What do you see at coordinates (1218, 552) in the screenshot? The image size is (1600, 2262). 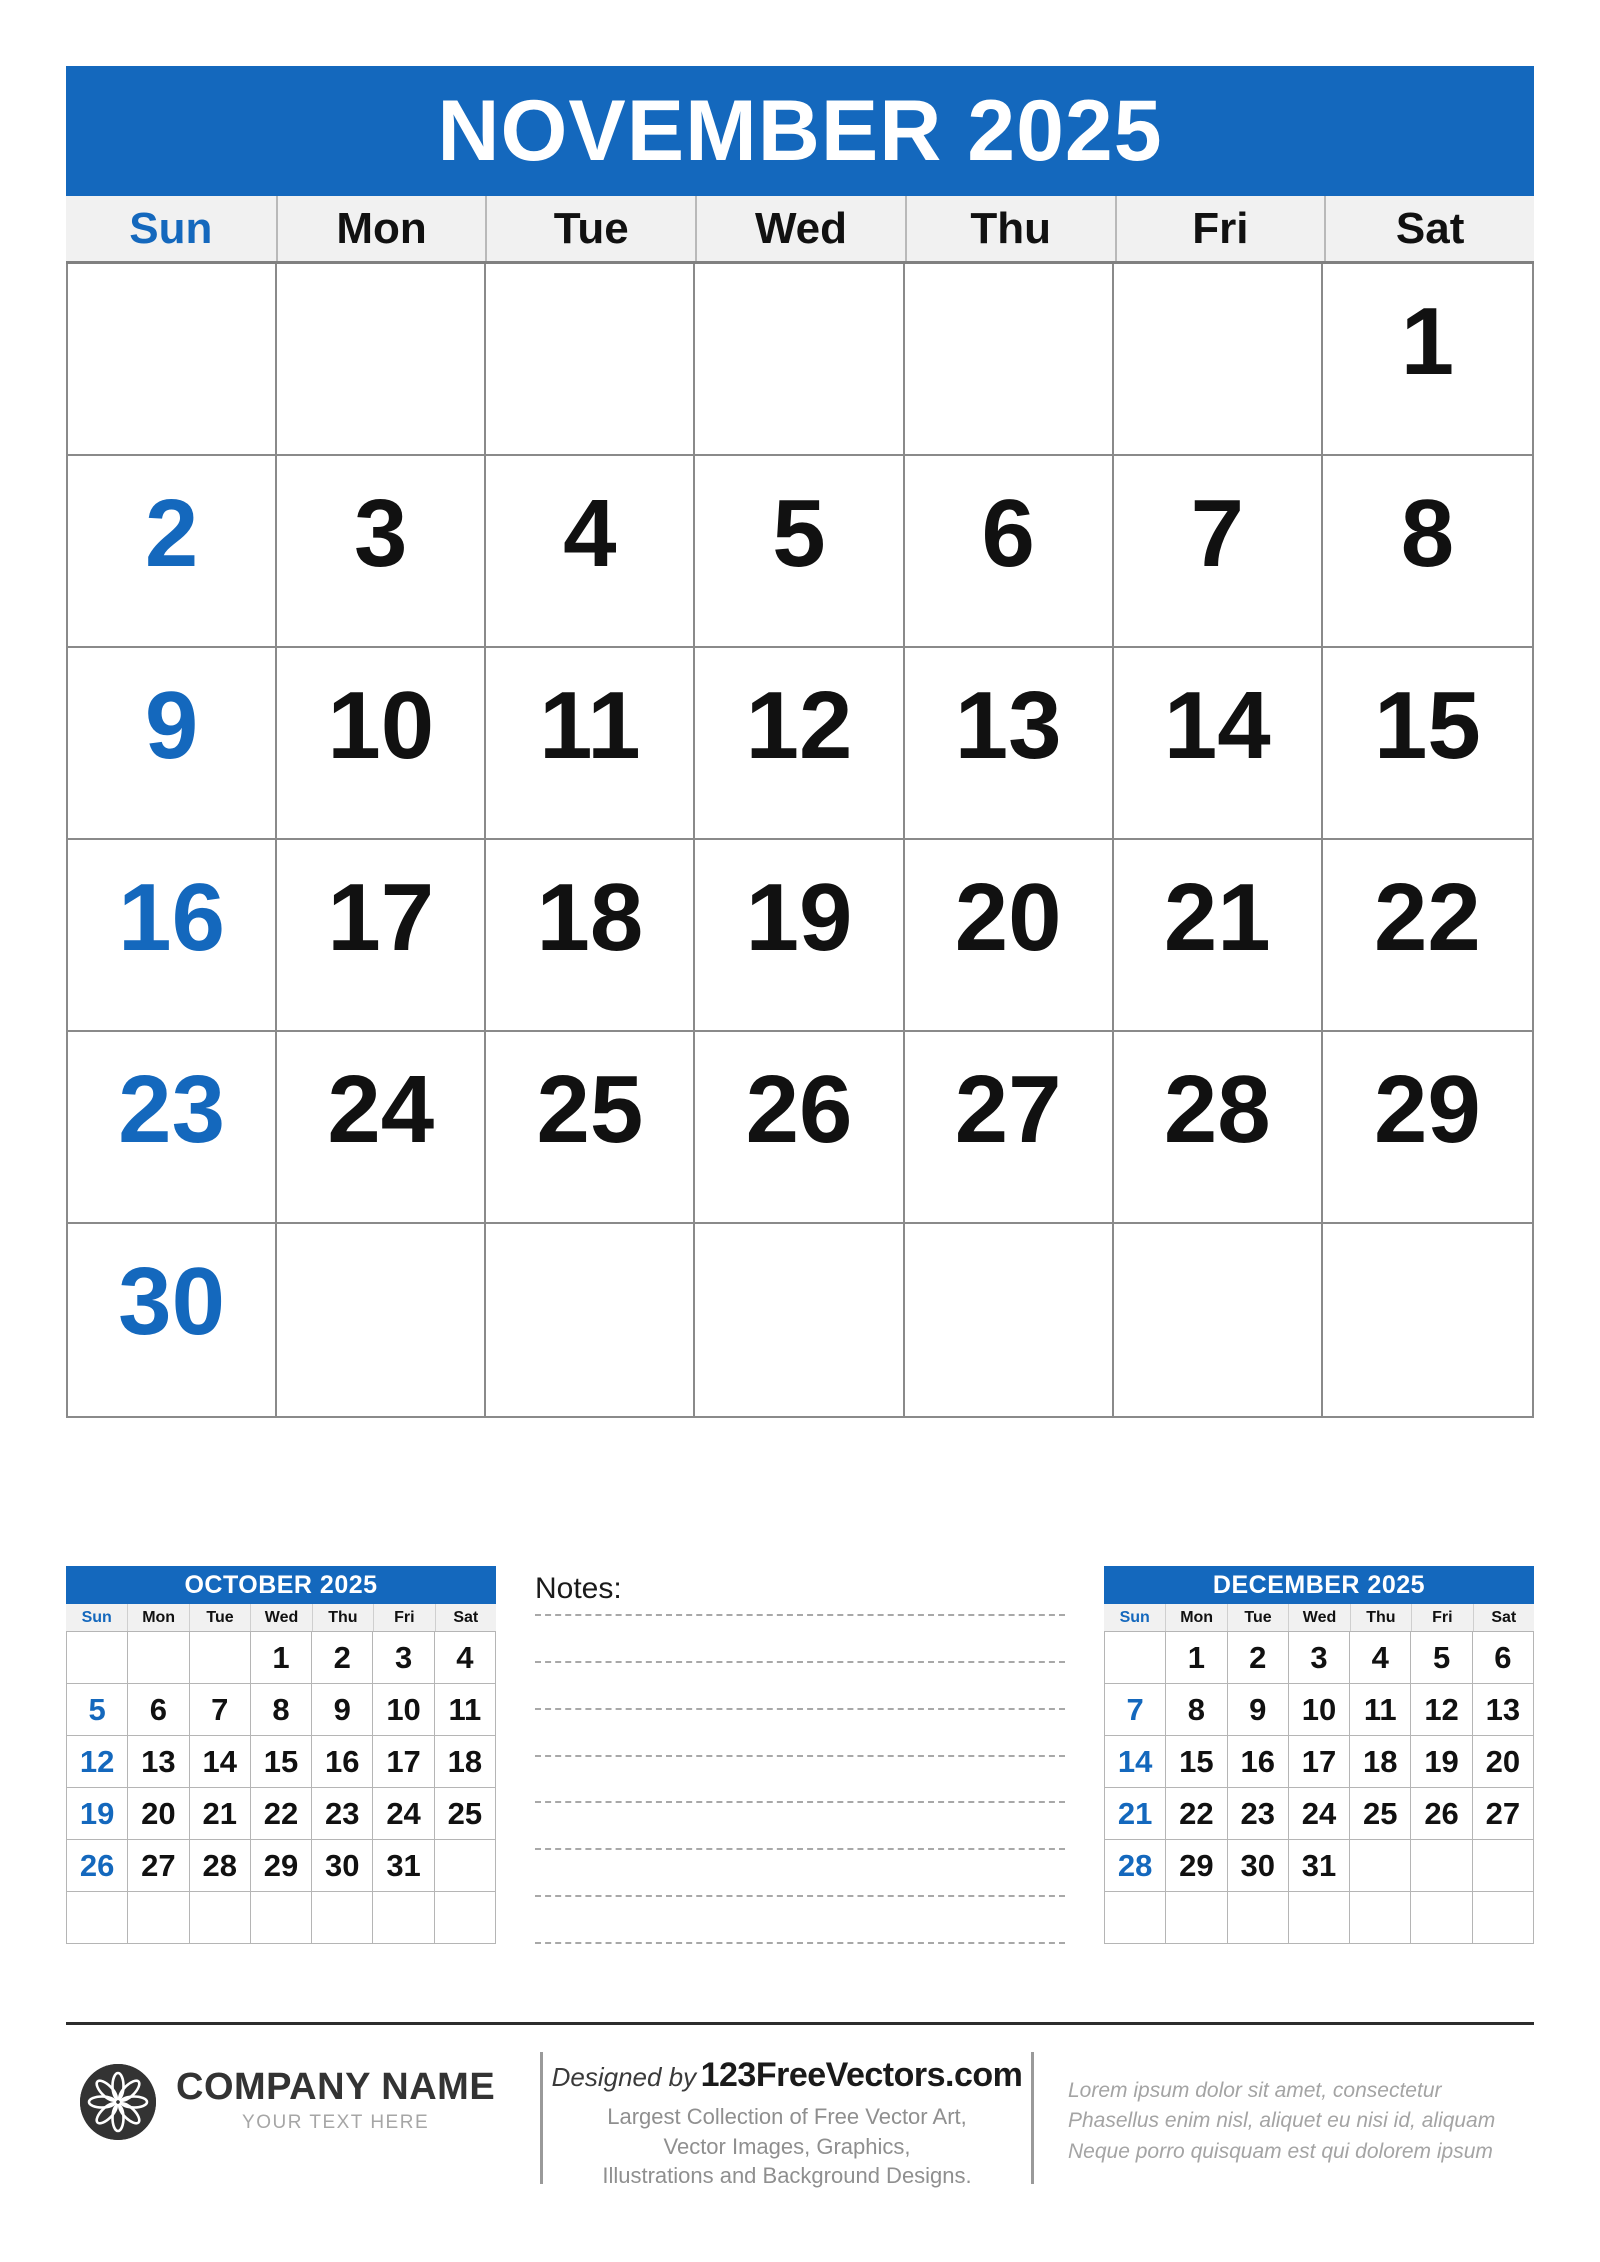 I see `main-day-cell-7: 7` at bounding box center [1218, 552].